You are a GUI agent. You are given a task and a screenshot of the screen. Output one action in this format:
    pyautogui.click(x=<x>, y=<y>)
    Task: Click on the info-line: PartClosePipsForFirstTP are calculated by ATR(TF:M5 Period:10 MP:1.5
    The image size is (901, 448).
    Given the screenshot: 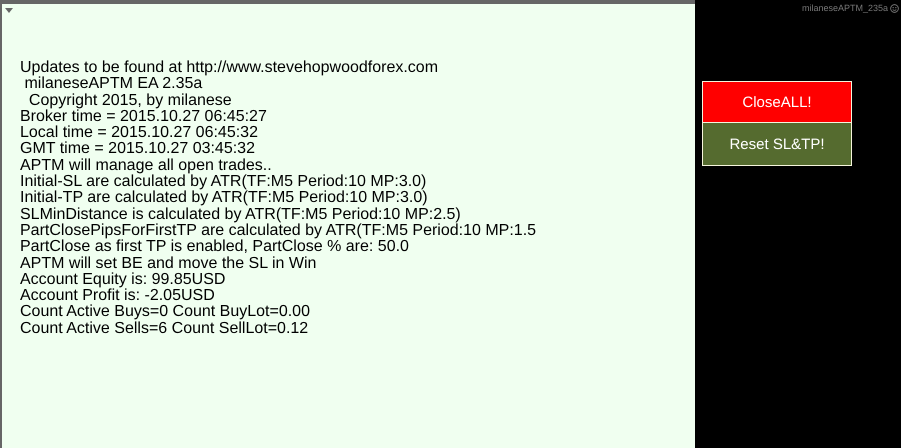 What is the action you would take?
    pyautogui.click(x=279, y=231)
    